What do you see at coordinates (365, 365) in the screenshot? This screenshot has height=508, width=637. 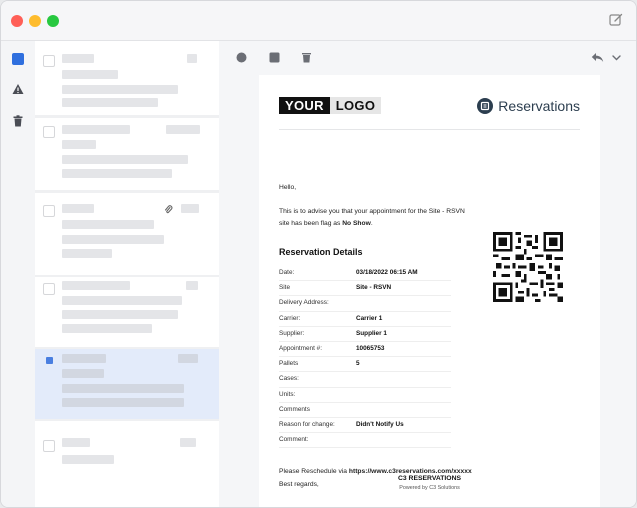 I see `table-row: Pallets 5` at bounding box center [365, 365].